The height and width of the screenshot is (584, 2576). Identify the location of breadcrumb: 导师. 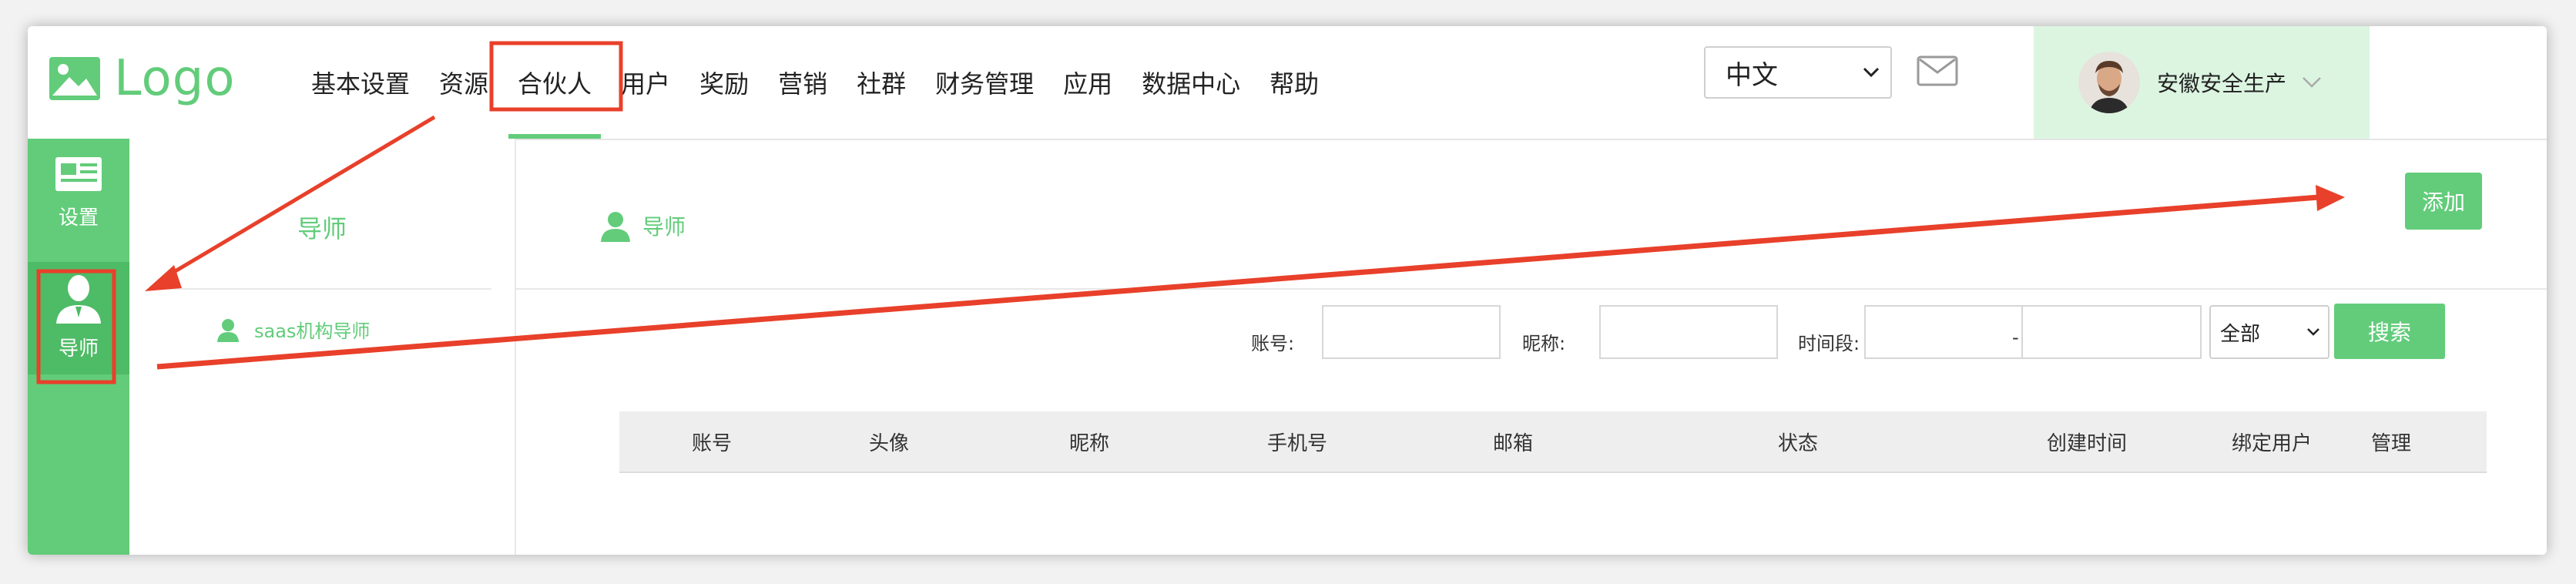
(642, 226).